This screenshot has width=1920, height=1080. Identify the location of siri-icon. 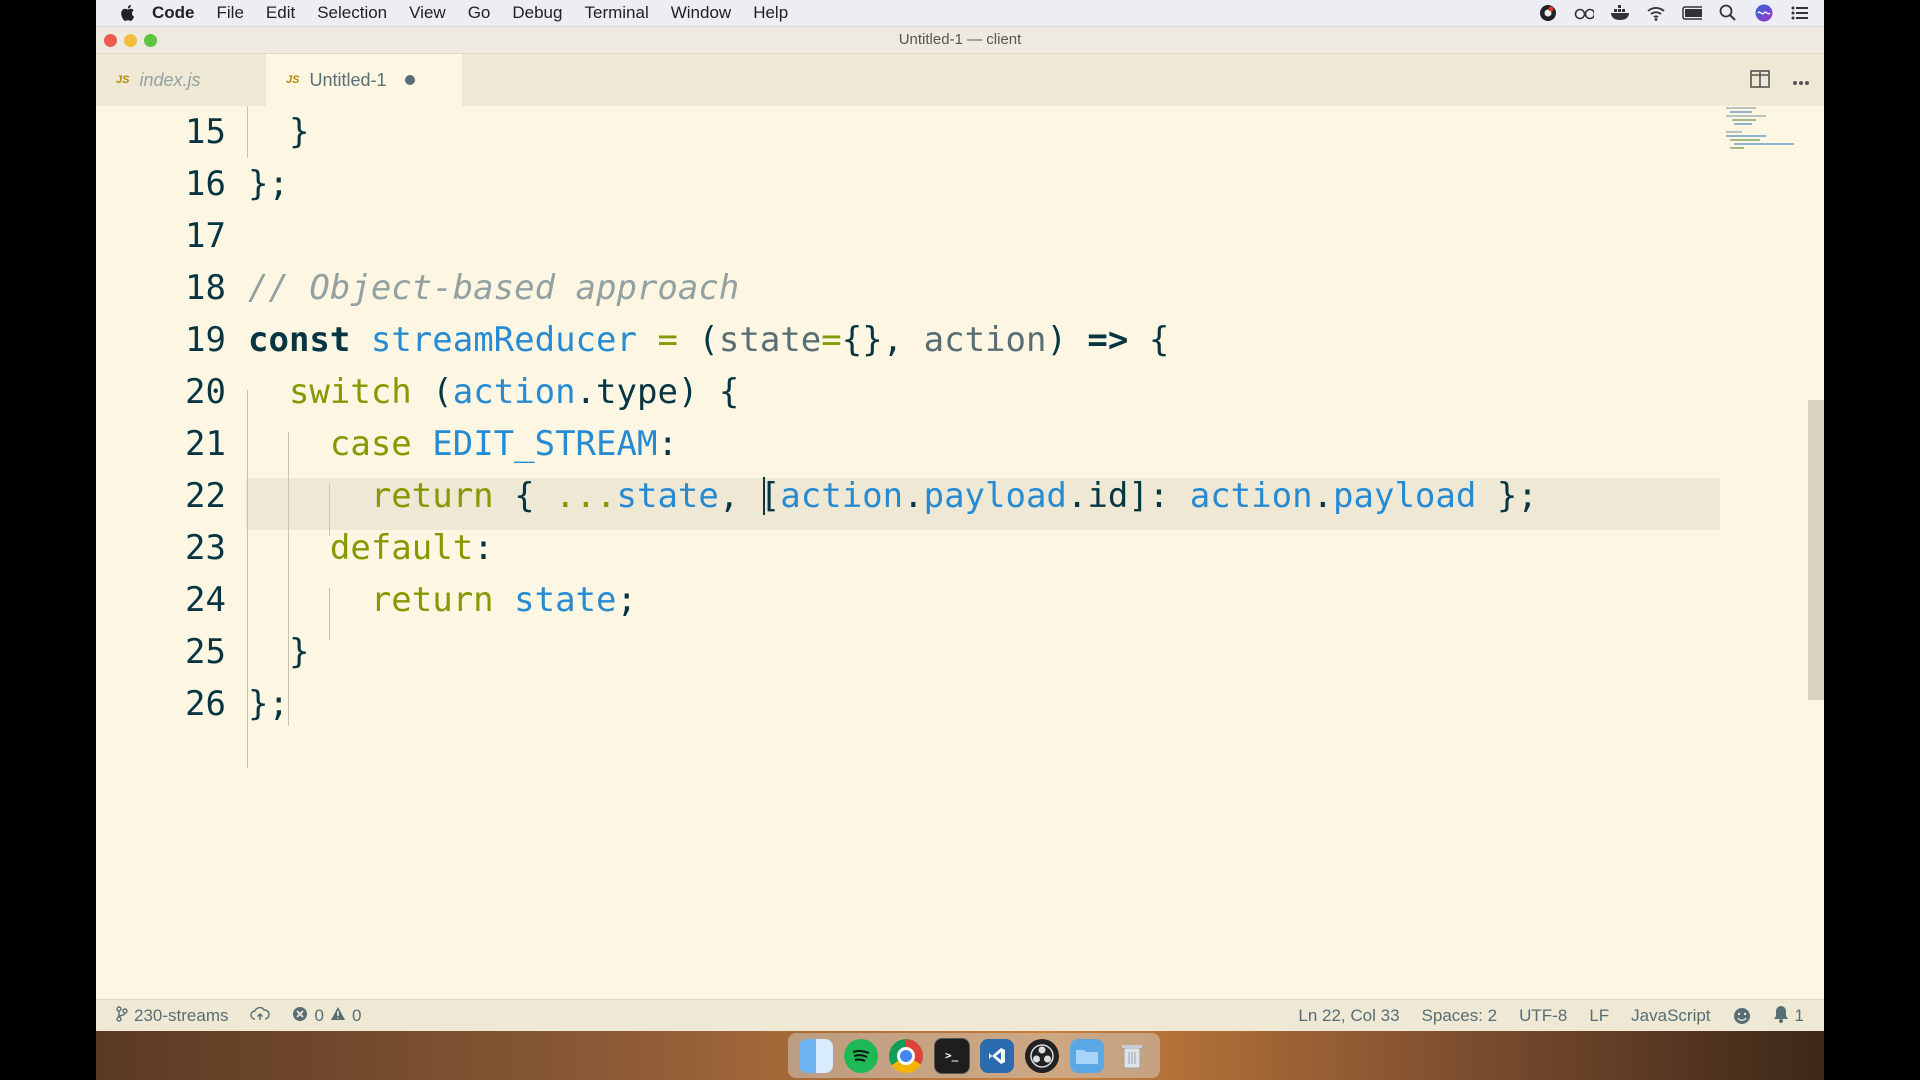
(1764, 13).